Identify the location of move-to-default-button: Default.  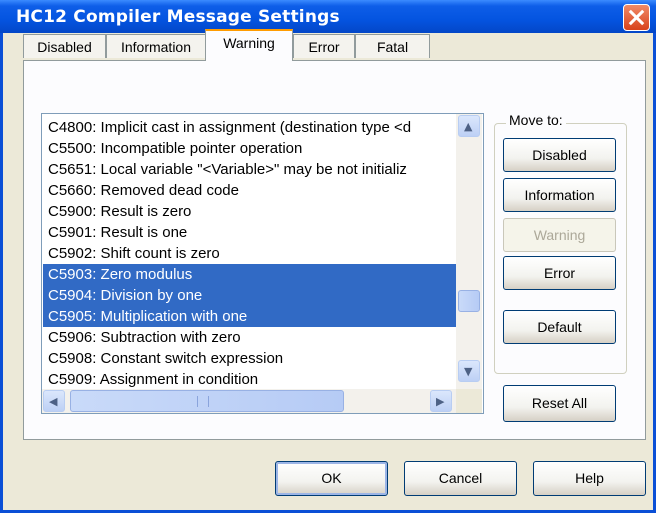
(559, 327).